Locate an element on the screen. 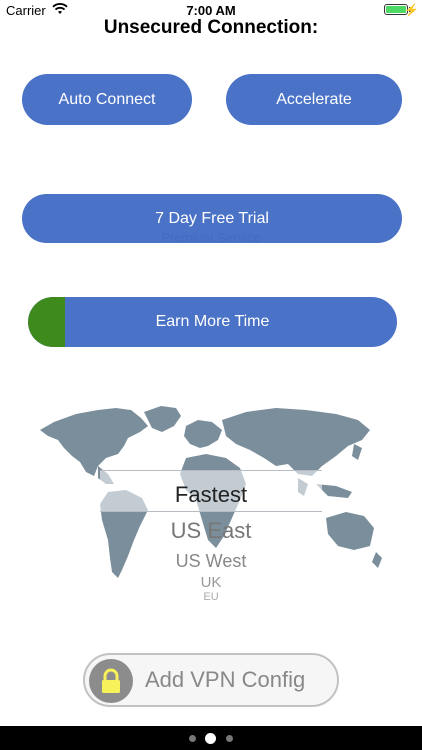  picker-option: UK is located at coordinates (211, 582).